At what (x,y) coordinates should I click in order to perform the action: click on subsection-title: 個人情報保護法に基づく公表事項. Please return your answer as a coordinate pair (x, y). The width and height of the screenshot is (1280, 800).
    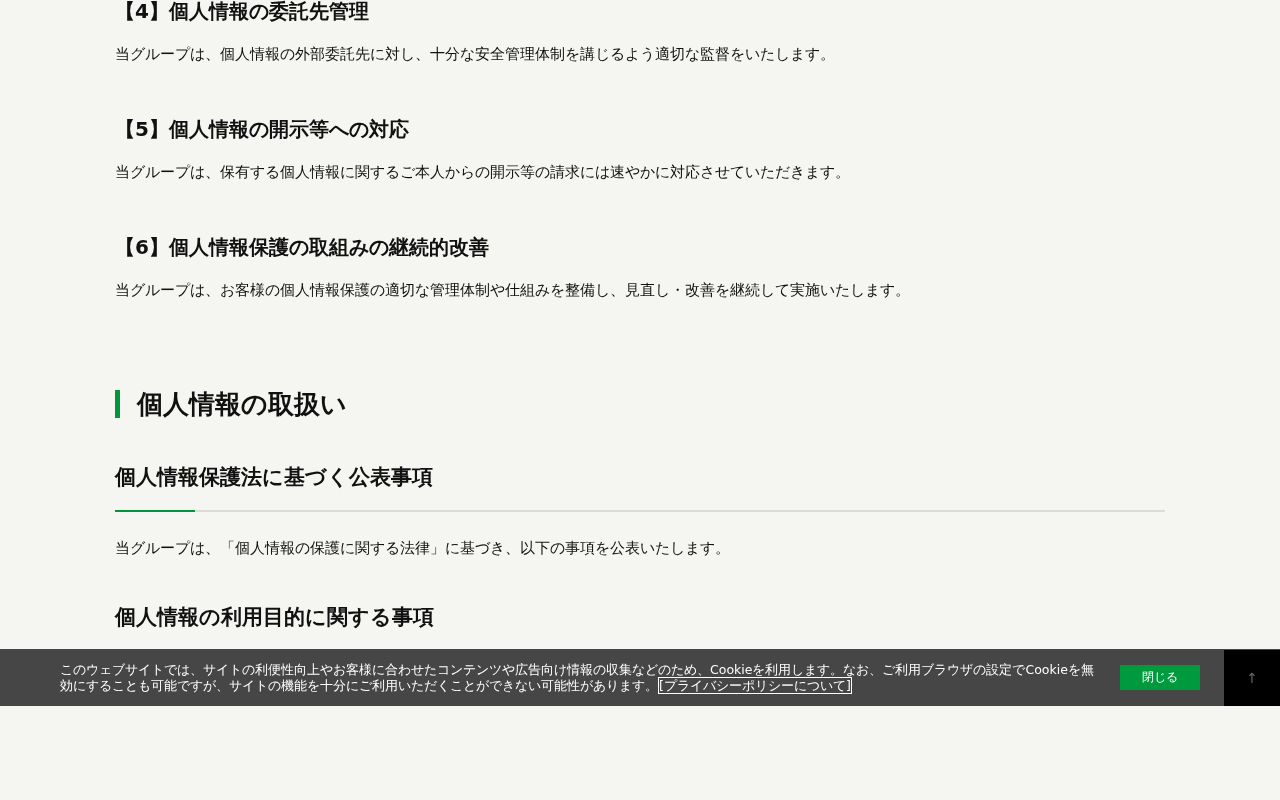
    Looking at the image, I should click on (274, 477).